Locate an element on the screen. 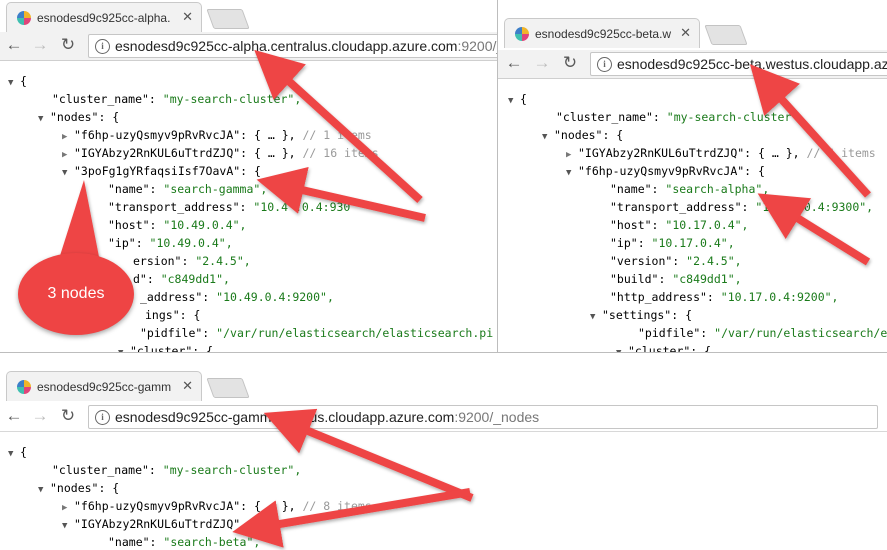 The width and height of the screenshot is (887, 550). browser-tab: esnodesd9c925cc-beta.w ✕ is located at coordinates (602, 33).